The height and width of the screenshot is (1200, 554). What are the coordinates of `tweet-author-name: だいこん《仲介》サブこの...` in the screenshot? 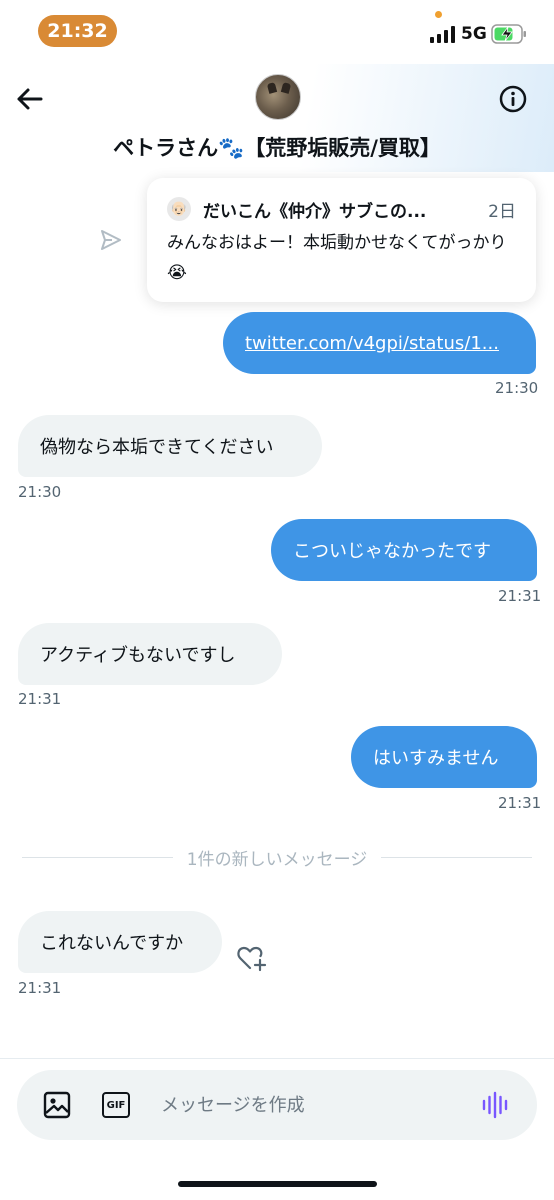 It's located at (315, 211).